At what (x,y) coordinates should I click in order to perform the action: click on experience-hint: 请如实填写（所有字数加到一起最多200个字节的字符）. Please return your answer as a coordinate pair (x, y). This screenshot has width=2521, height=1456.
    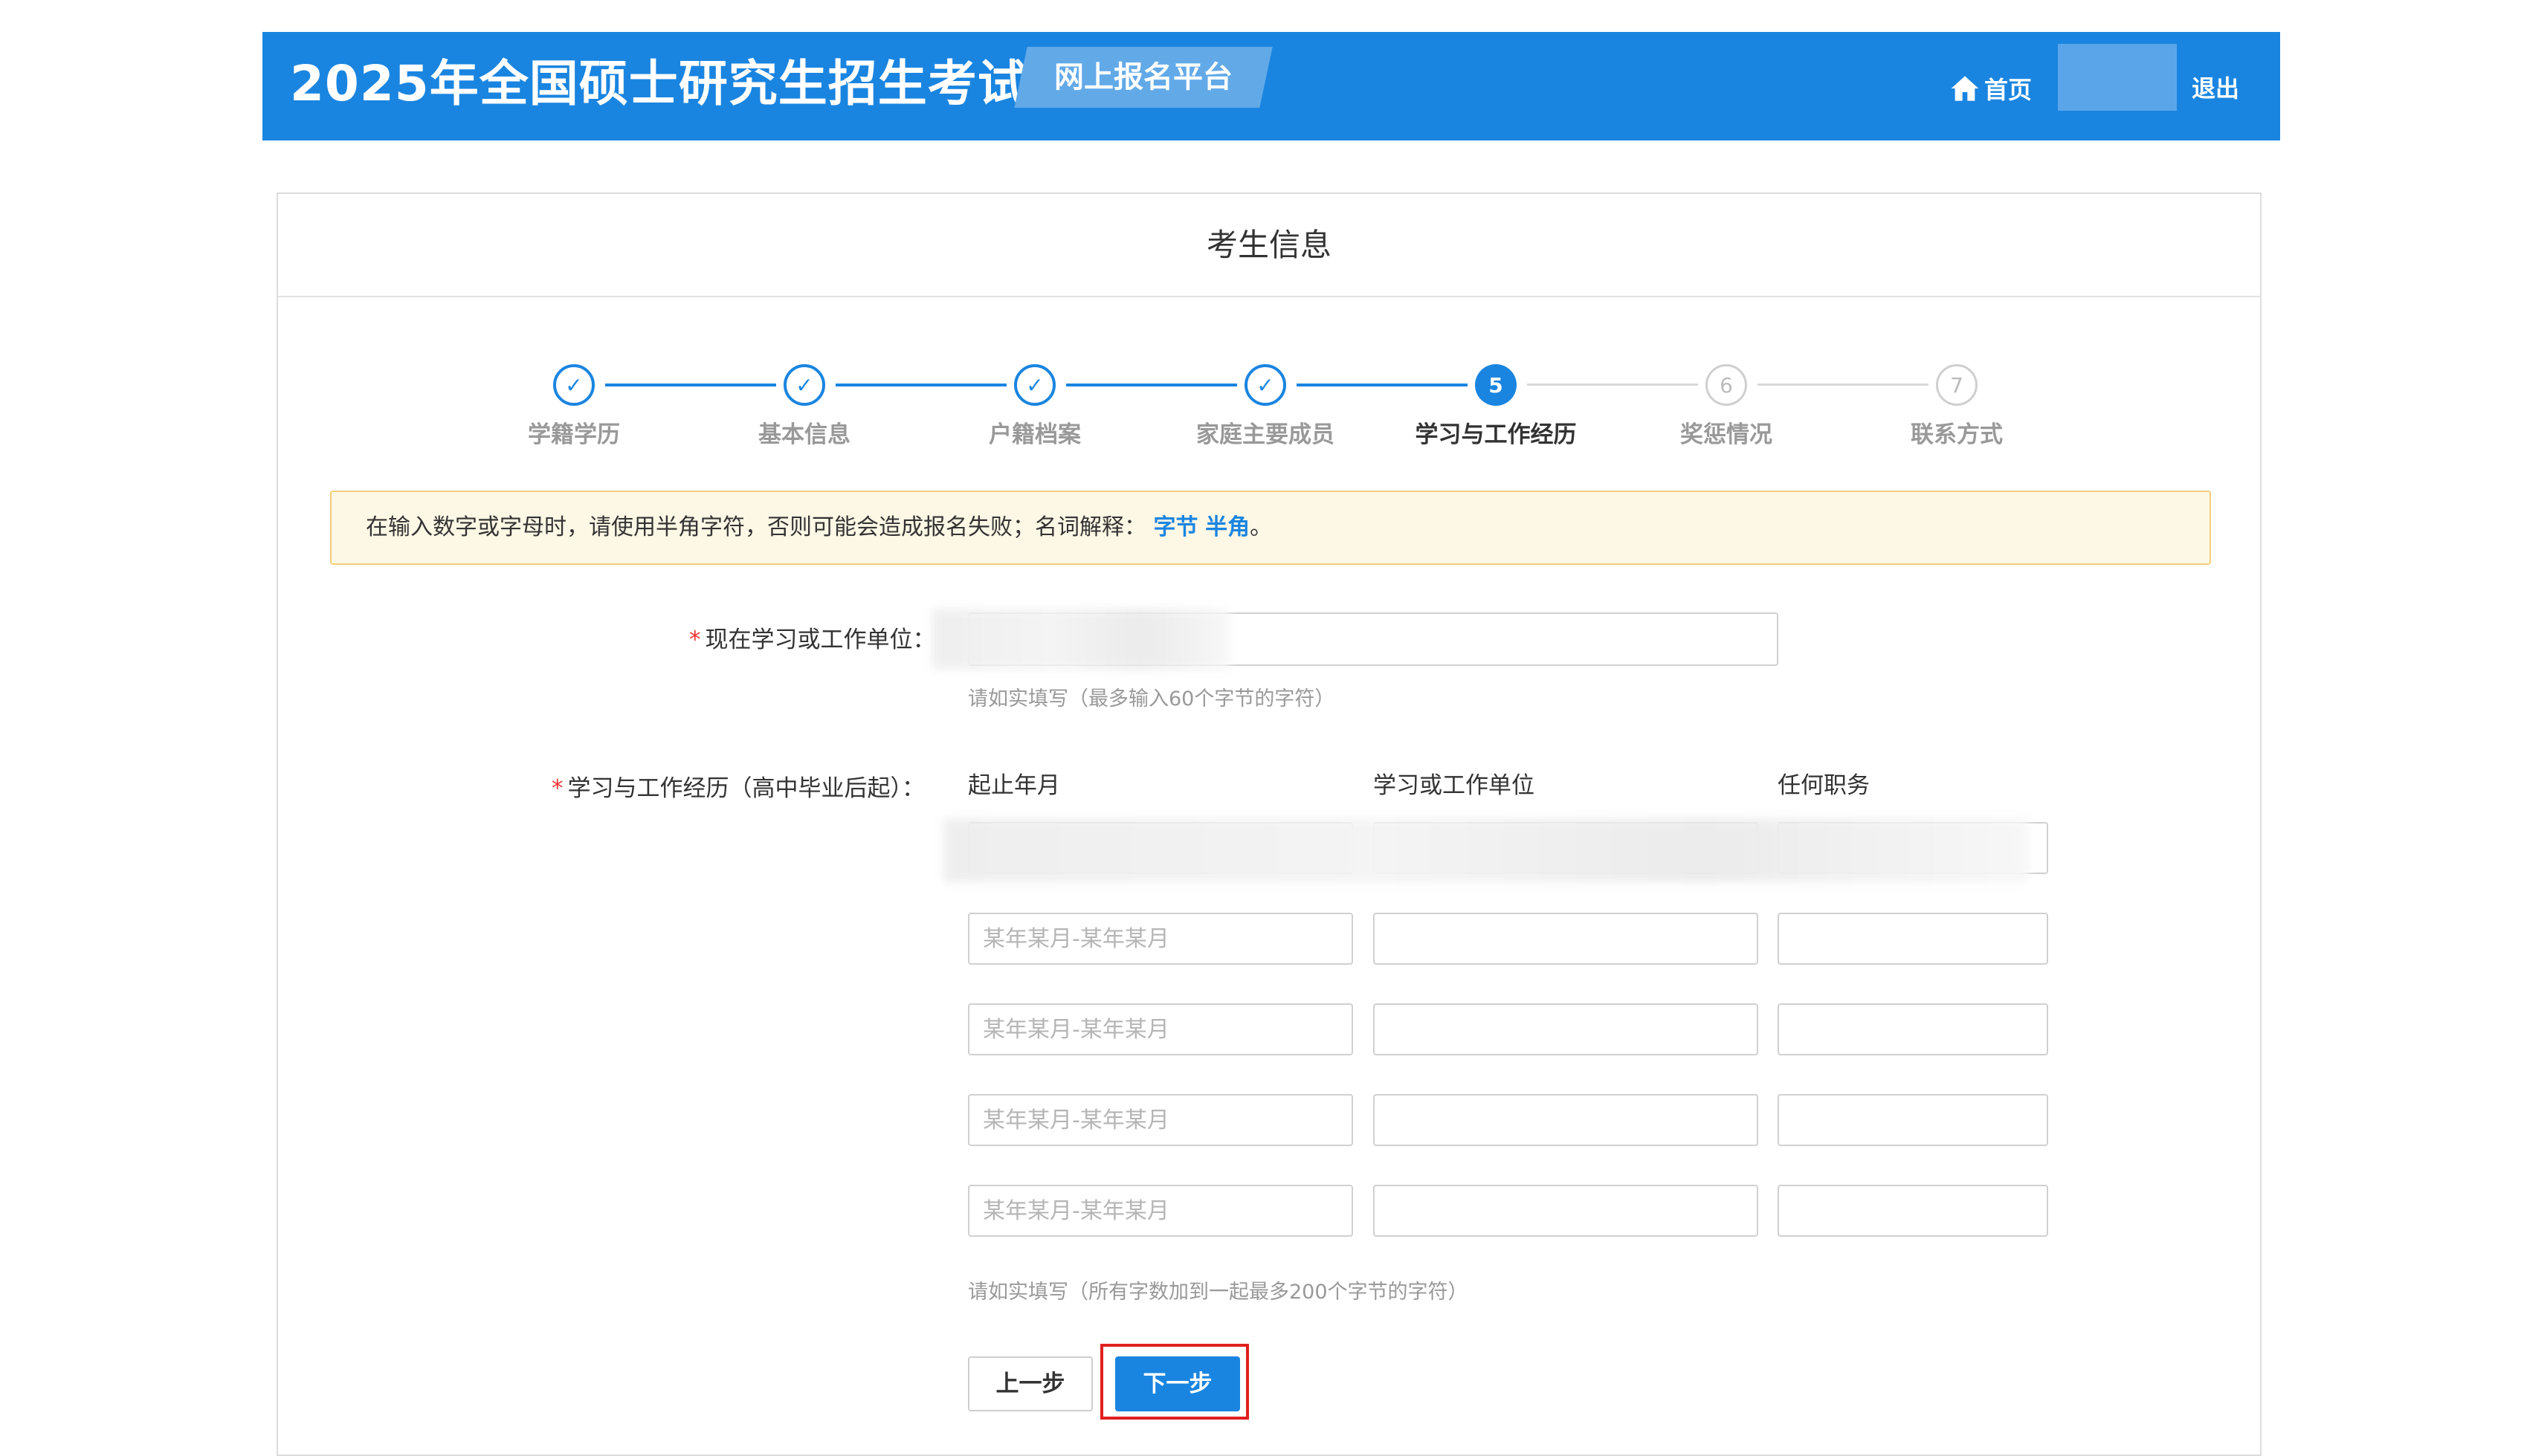
    Looking at the image, I should click on (1218, 1293).